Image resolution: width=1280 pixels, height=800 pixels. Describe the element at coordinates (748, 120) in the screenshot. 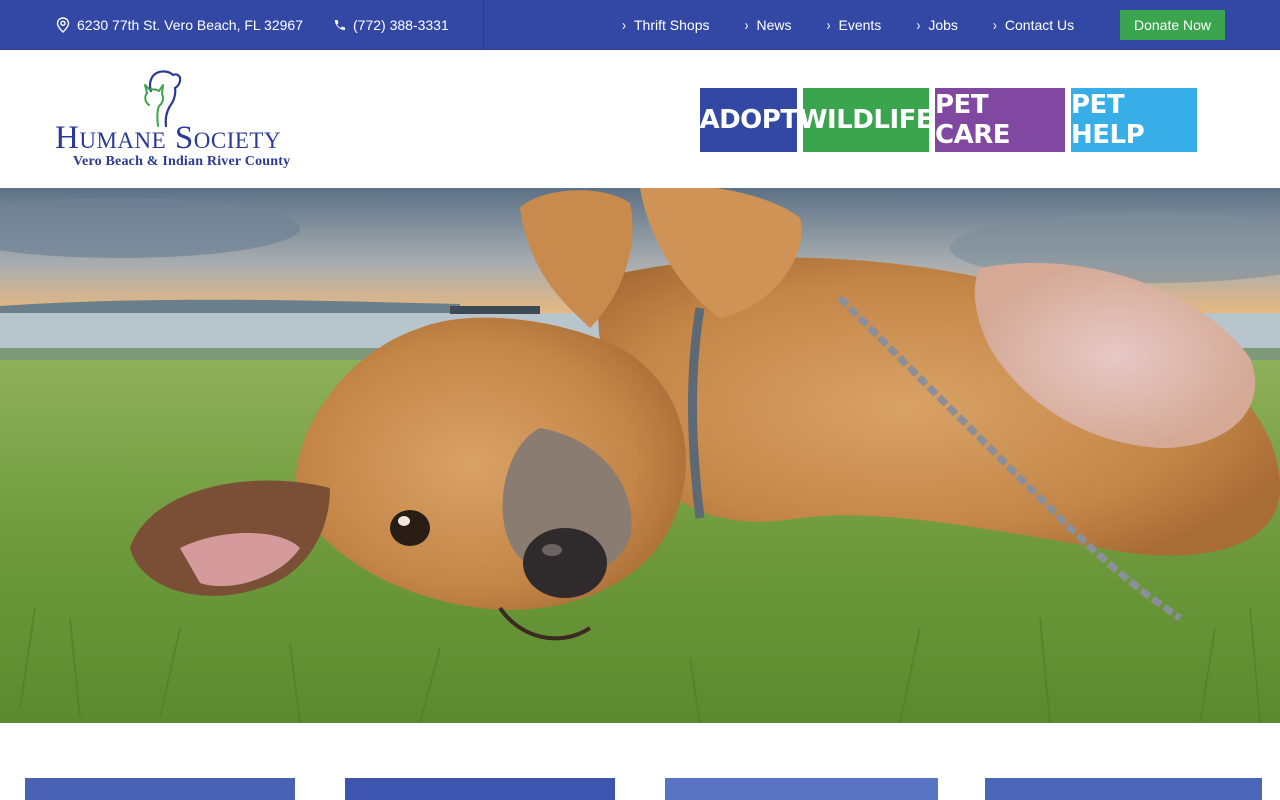

I see `nav-adopt-button: ADOPT` at that location.